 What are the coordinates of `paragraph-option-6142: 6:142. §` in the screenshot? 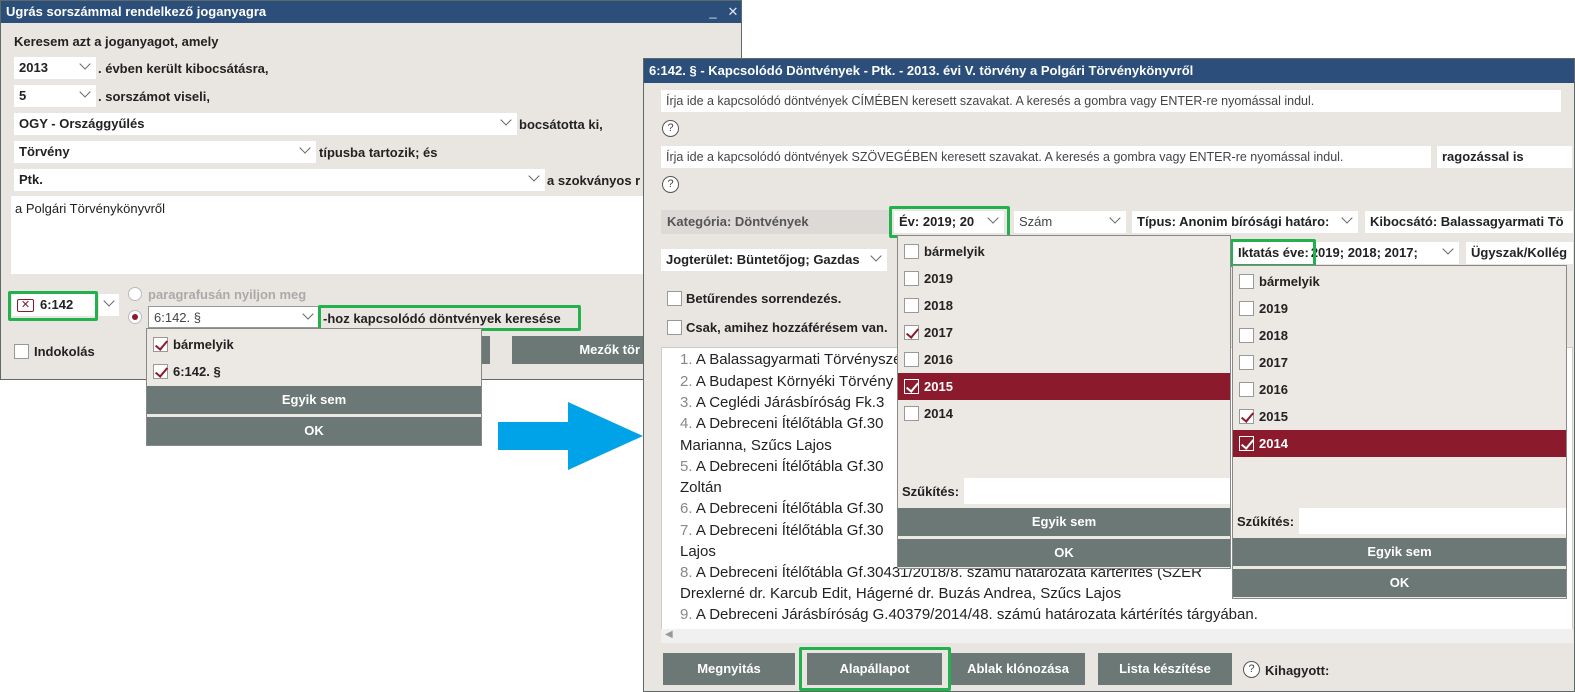 It's located at (314, 371).